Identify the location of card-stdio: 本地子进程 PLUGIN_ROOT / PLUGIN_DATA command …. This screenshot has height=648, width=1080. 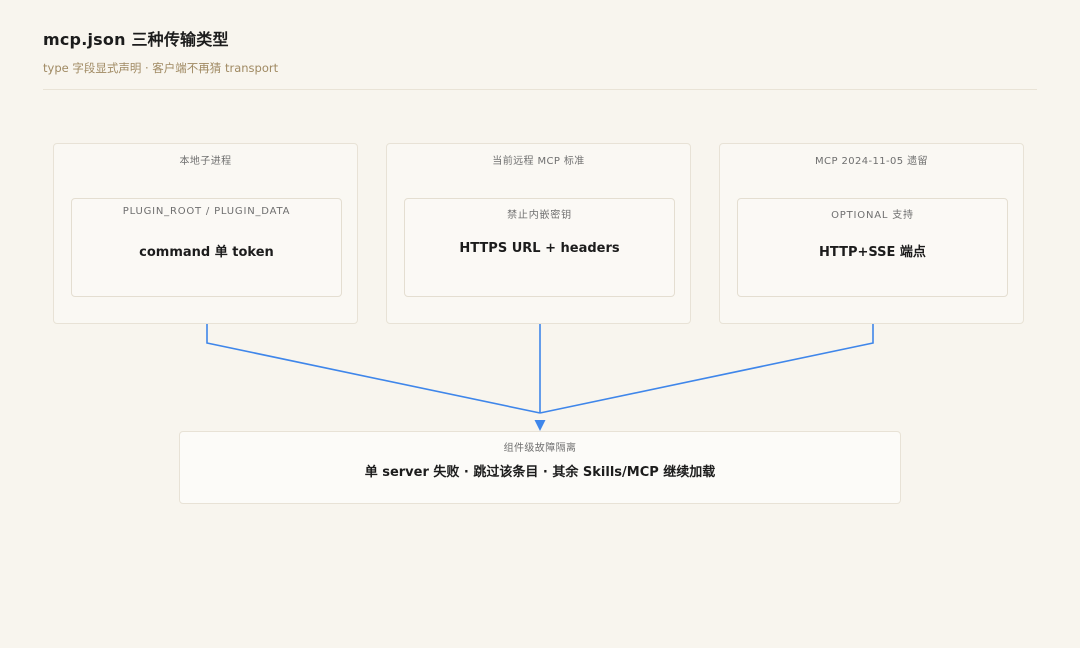
(205, 233).